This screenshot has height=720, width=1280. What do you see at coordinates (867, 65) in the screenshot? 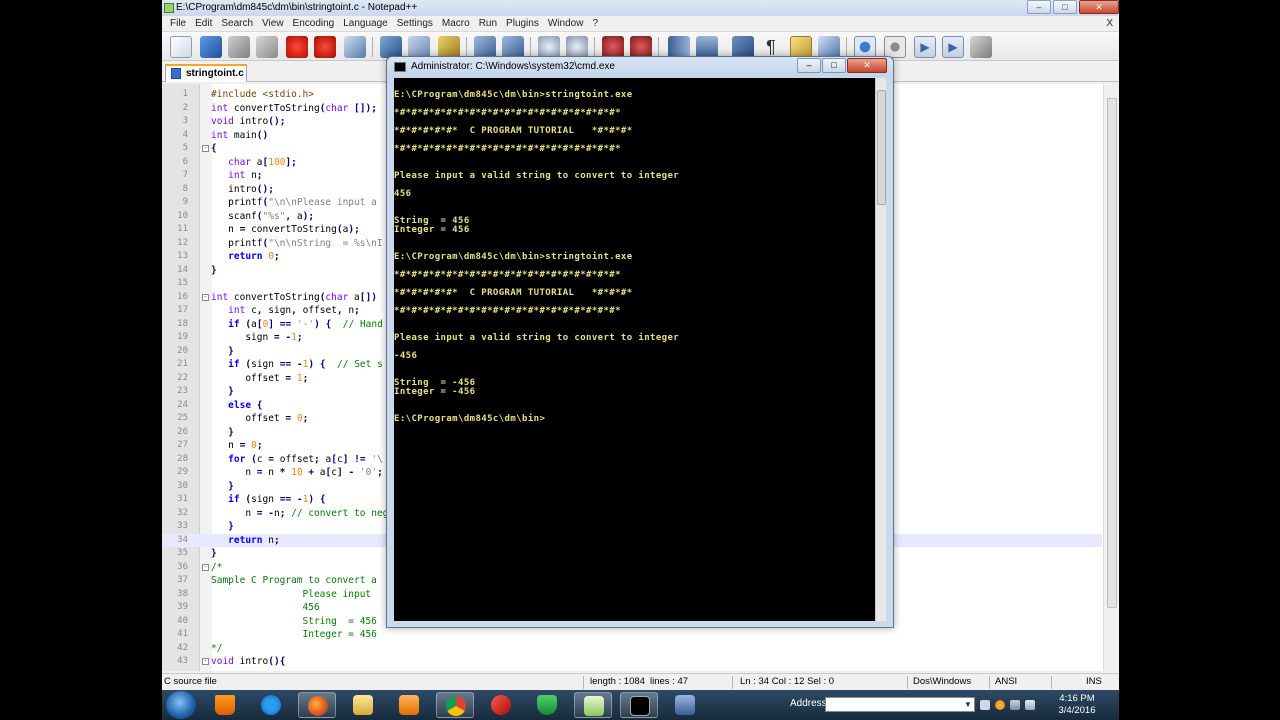
I see `cmd-close-button: ✕` at bounding box center [867, 65].